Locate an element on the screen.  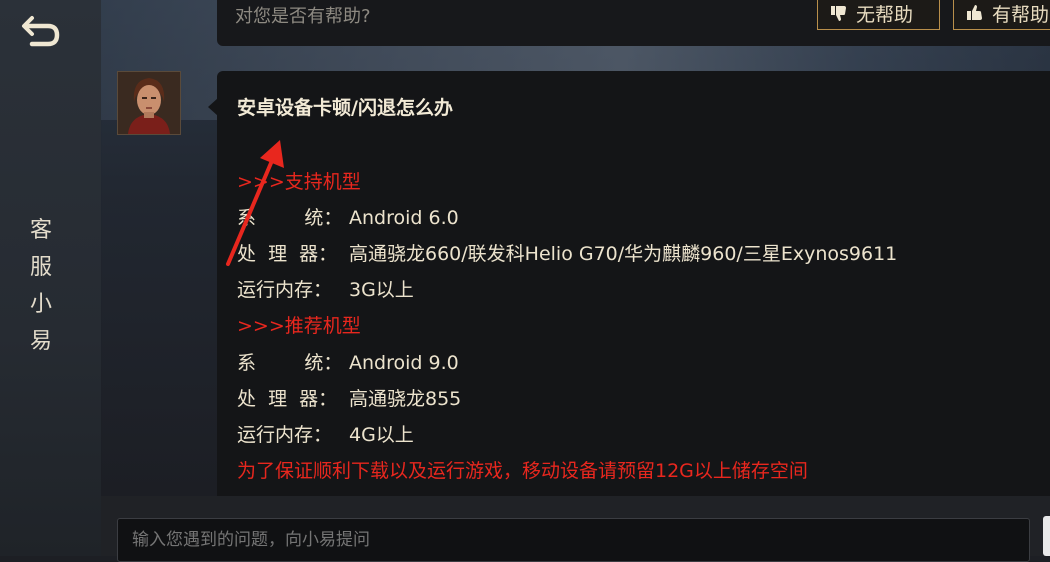
spec-row-ram-min: 运行内存： 3G以上 is located at coordinates (325, 288).